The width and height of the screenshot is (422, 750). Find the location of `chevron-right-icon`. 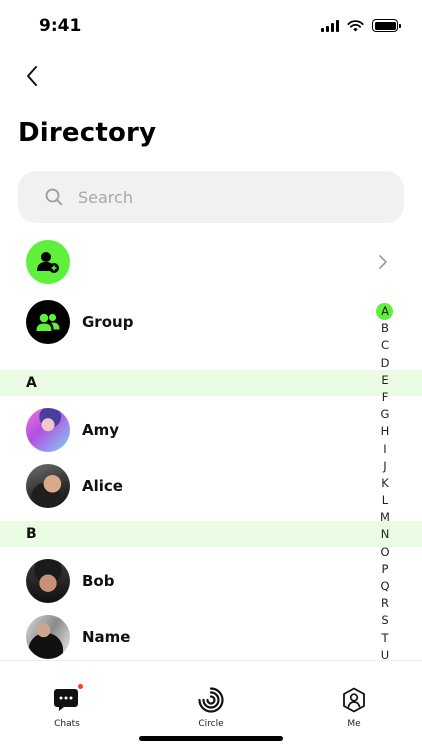

chevron-right-icon is located at coordinates (383, 262).